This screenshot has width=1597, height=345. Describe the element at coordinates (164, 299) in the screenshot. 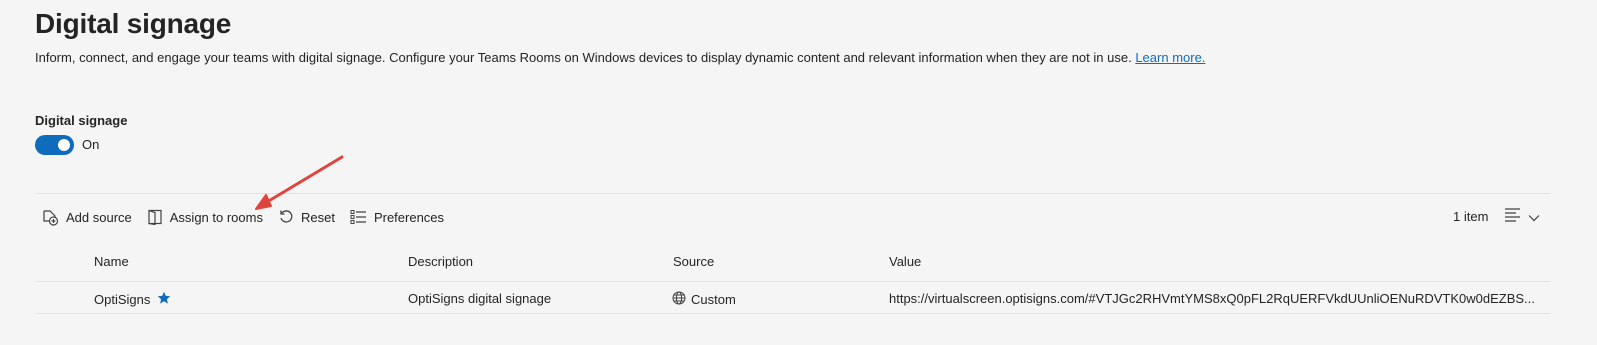

I see `star-icon` at that location.